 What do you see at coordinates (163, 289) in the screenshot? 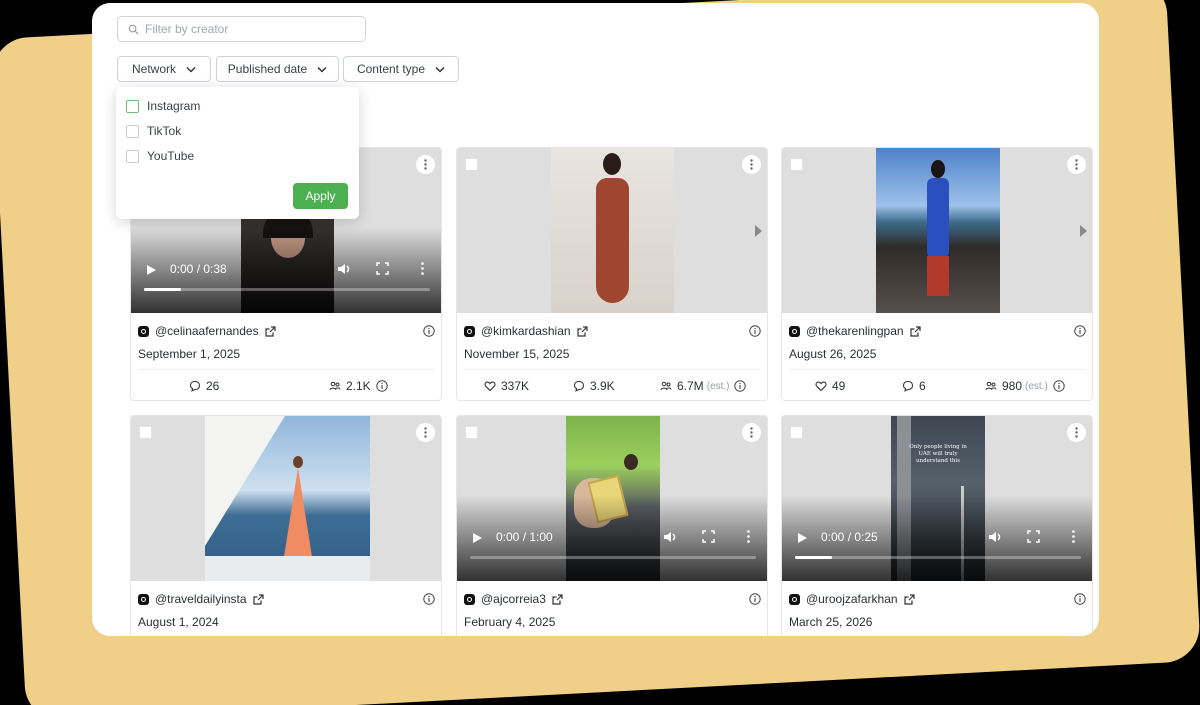
I see `video-progress-fill` at bounding box center [163, 289].